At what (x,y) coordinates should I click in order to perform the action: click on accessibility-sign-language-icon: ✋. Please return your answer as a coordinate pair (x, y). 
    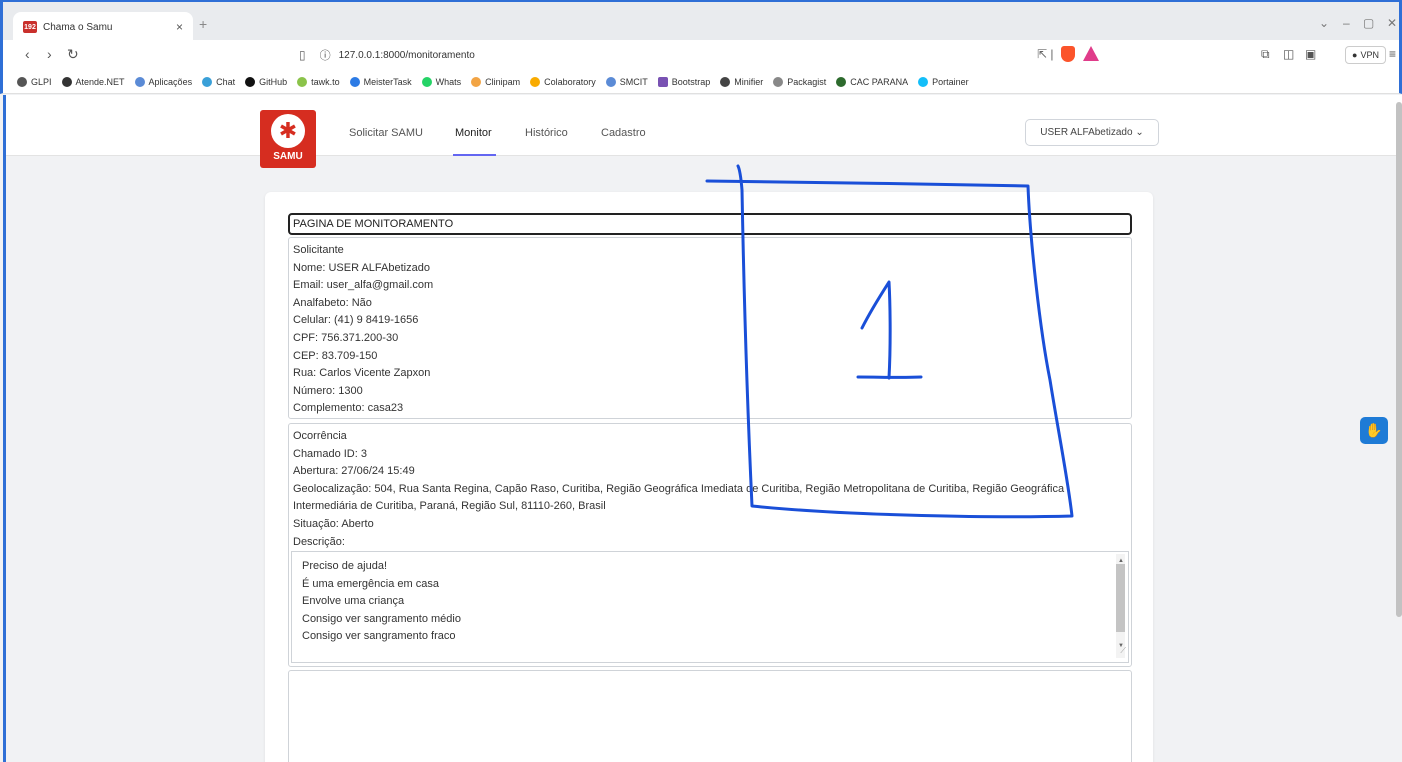
    Looking at the image, I should click on (1374, 430).